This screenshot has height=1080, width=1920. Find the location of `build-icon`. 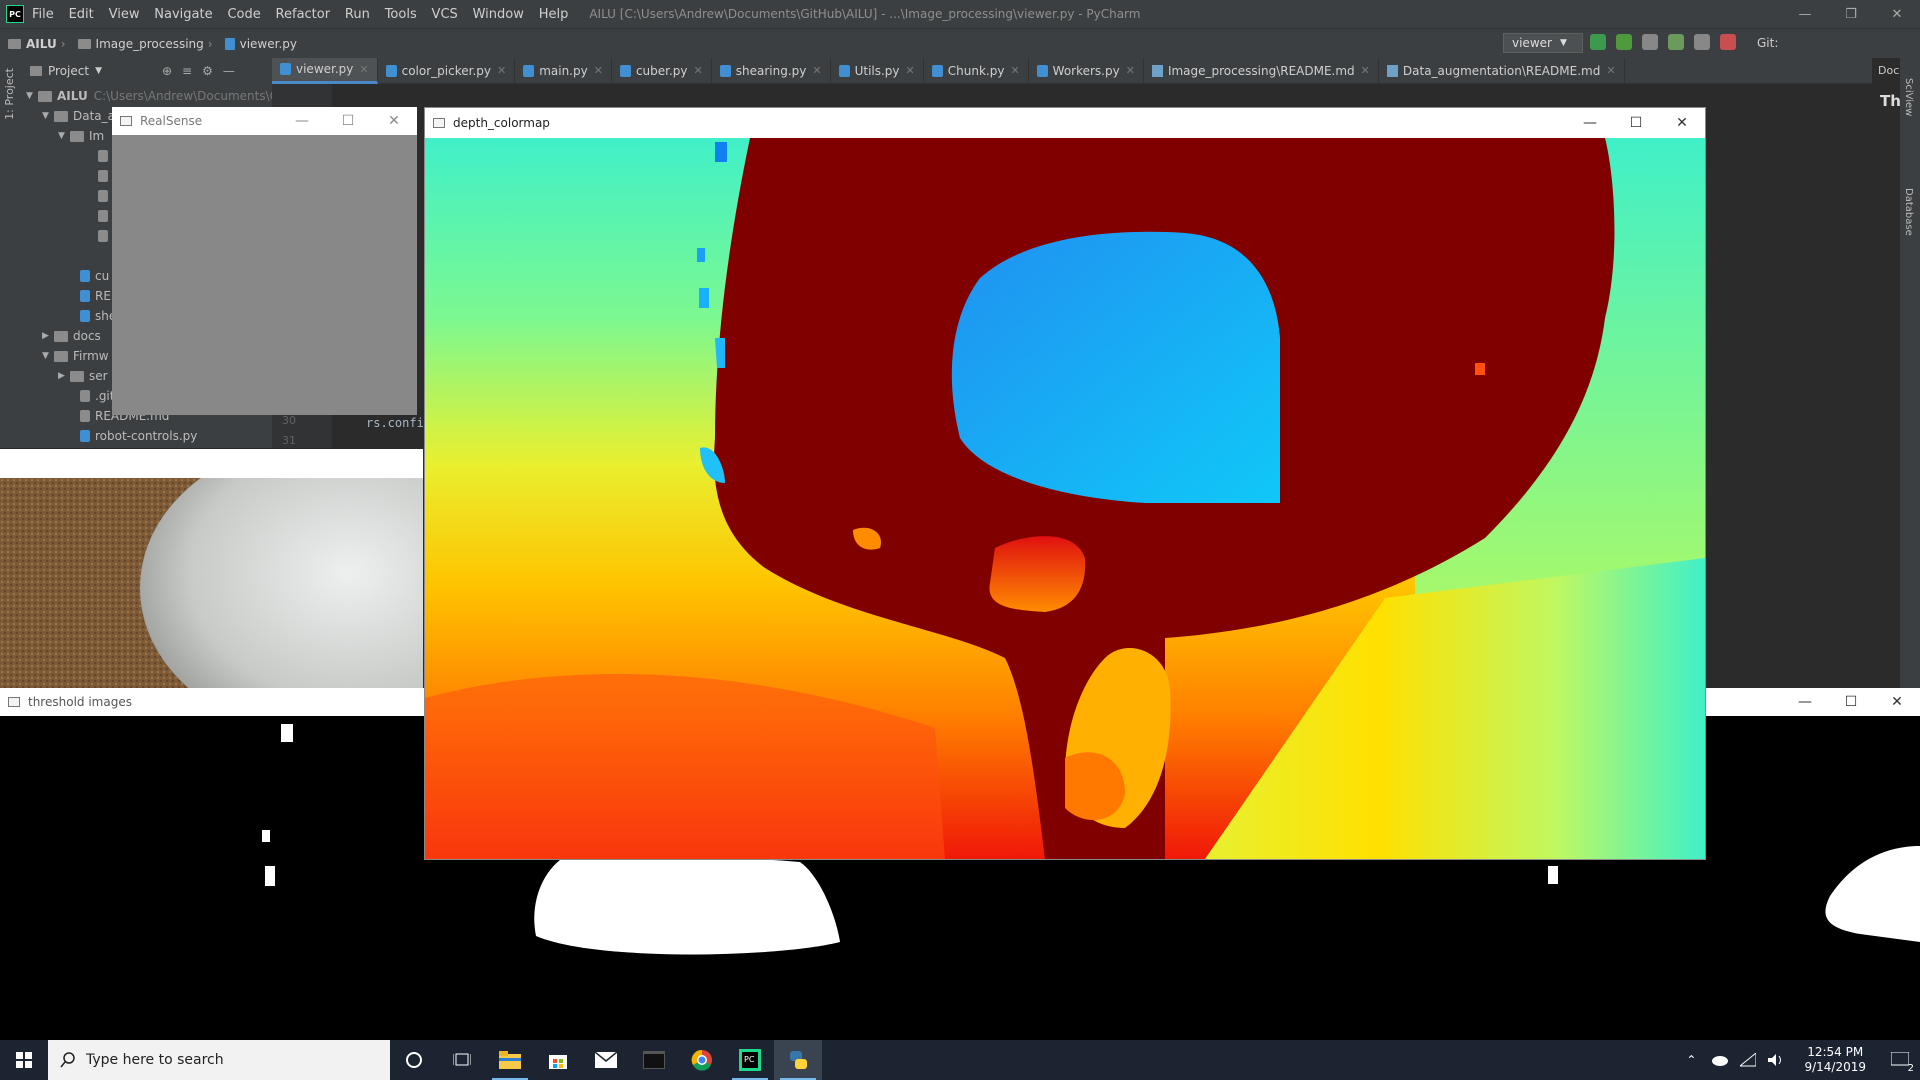

build-icon is located at coordinates (1702, 42).